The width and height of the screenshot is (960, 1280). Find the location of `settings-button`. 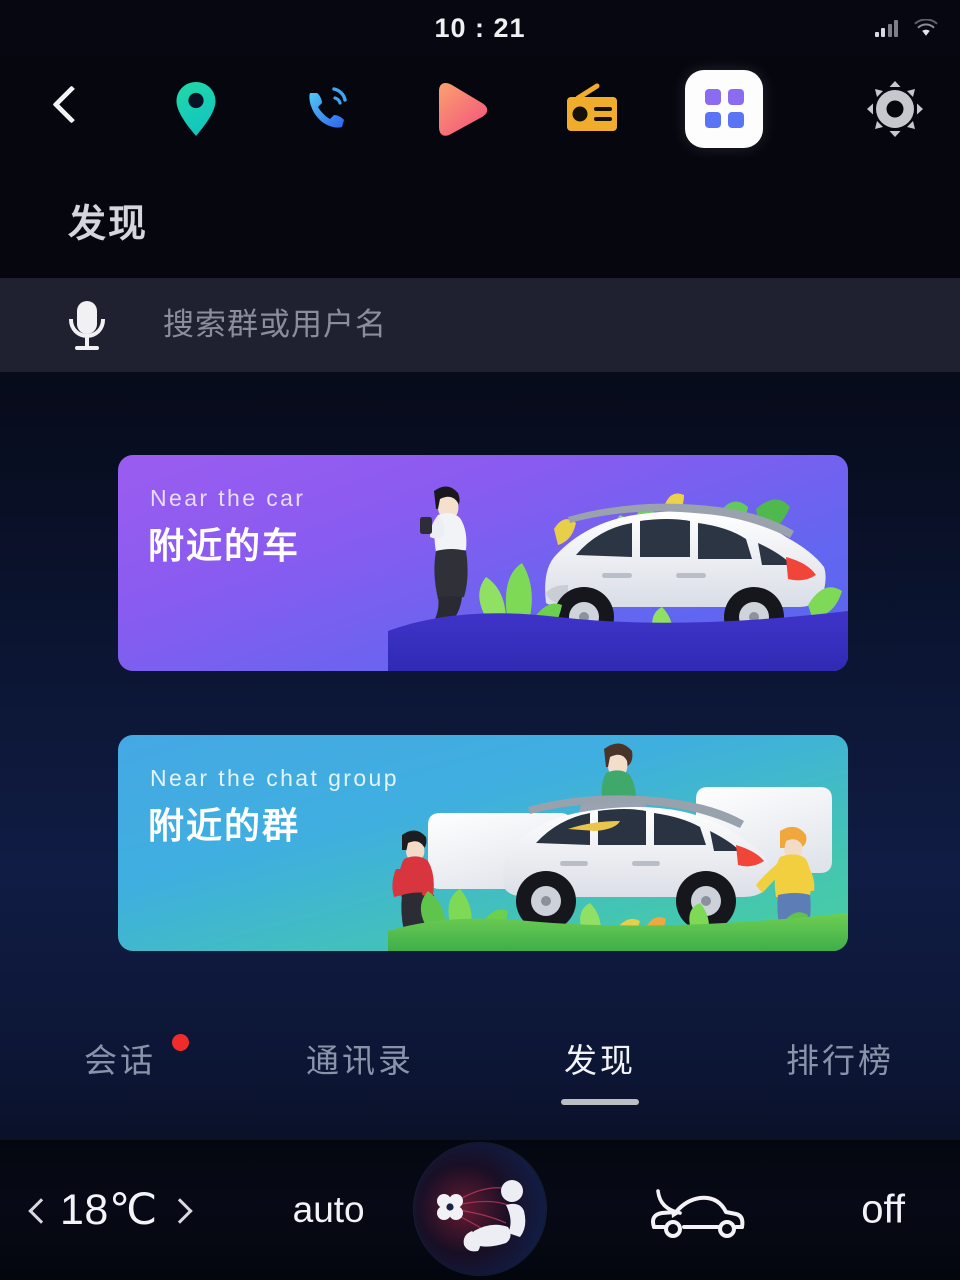

settings-button is located at coordinates (895, 108).